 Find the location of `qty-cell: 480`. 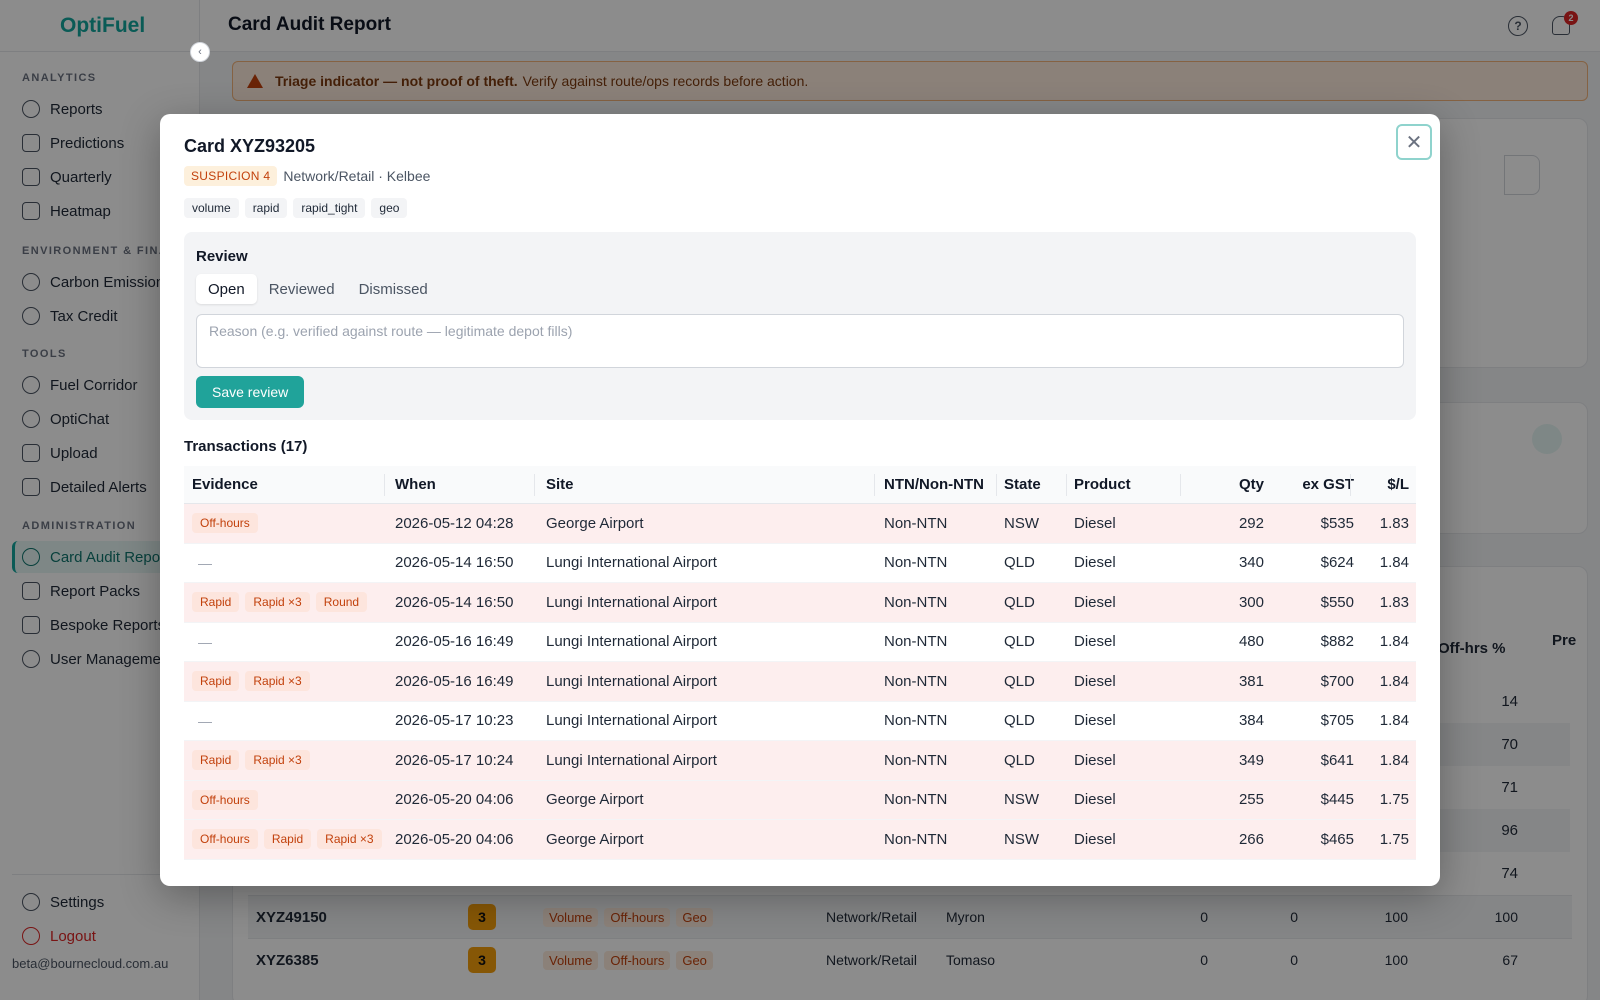

qty-cell: 480 is located at coordinates (1251, 642).